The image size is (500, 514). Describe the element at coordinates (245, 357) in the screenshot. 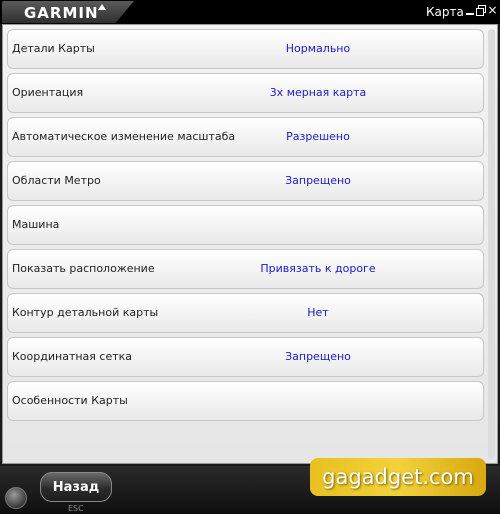

I see `setting-grid: Координатная сетка Запрещено` at that location.